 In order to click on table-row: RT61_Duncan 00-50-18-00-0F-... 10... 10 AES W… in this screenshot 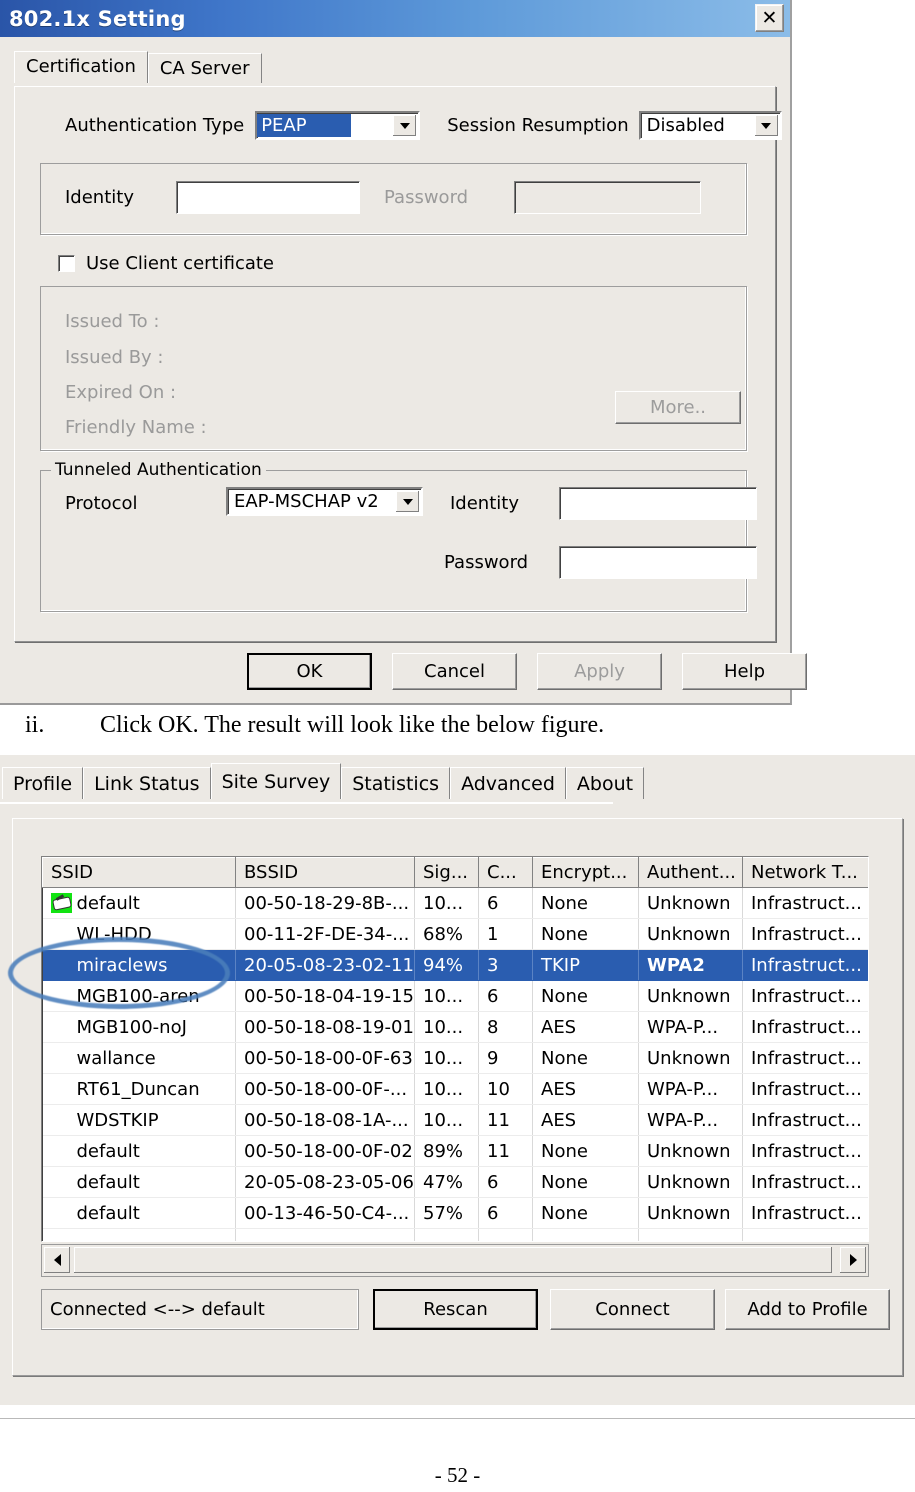, I will do `click(455, 1089)`.